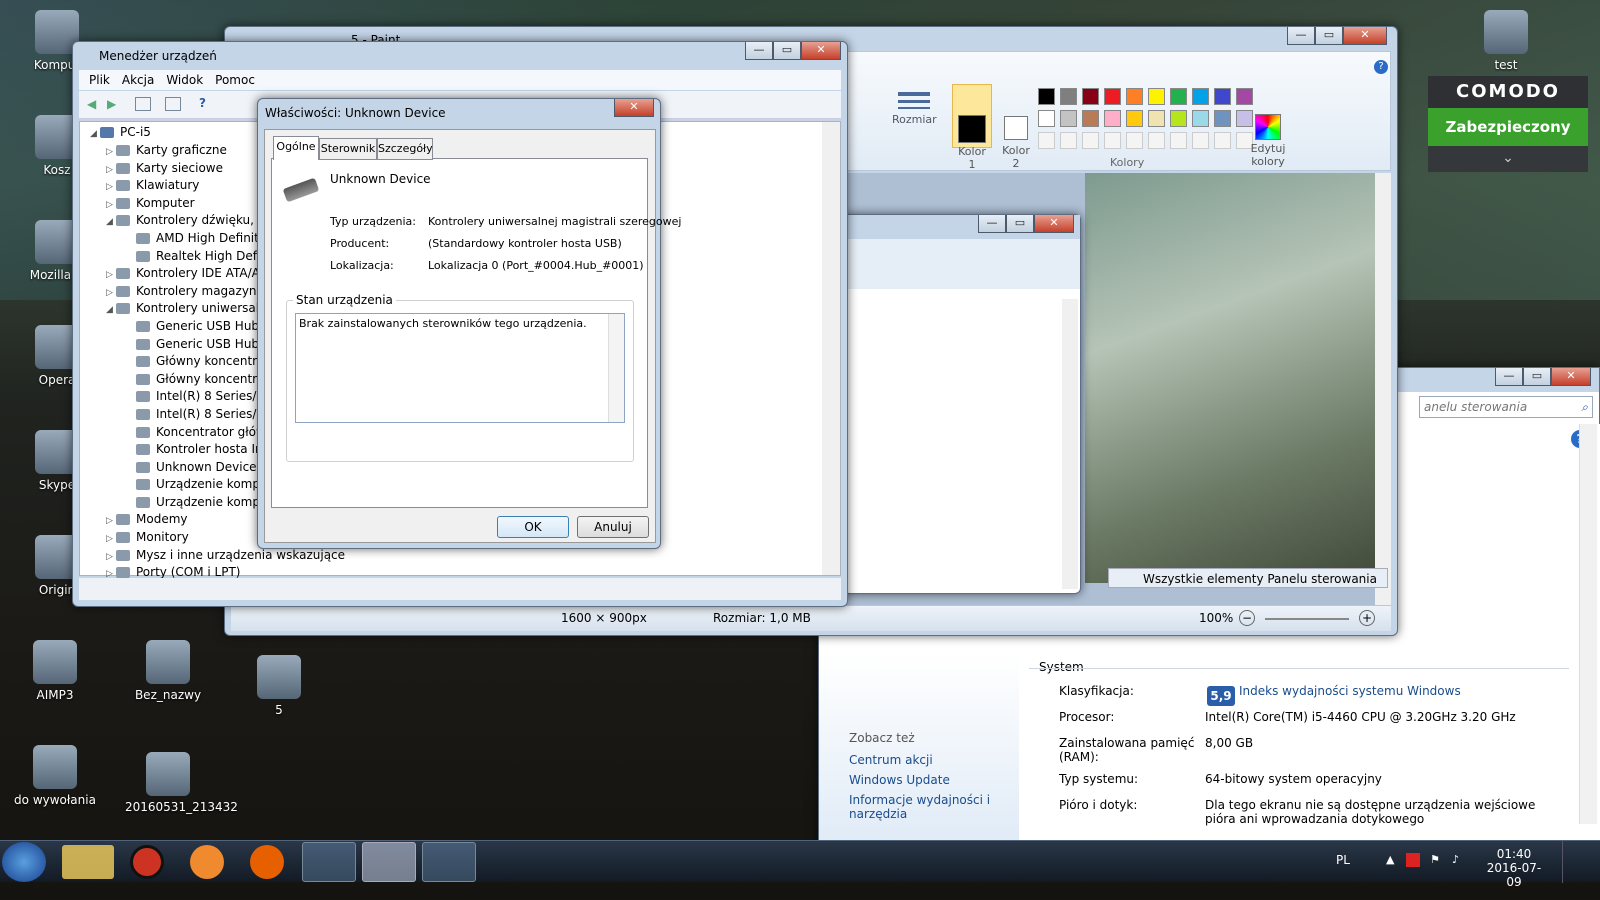 The width and height of the screenshot is (1600, 900). What do you see at coordinates (449, 862) in the screenshot?
I see `taskbar-paint-icon` at bounding box center [449, 862].